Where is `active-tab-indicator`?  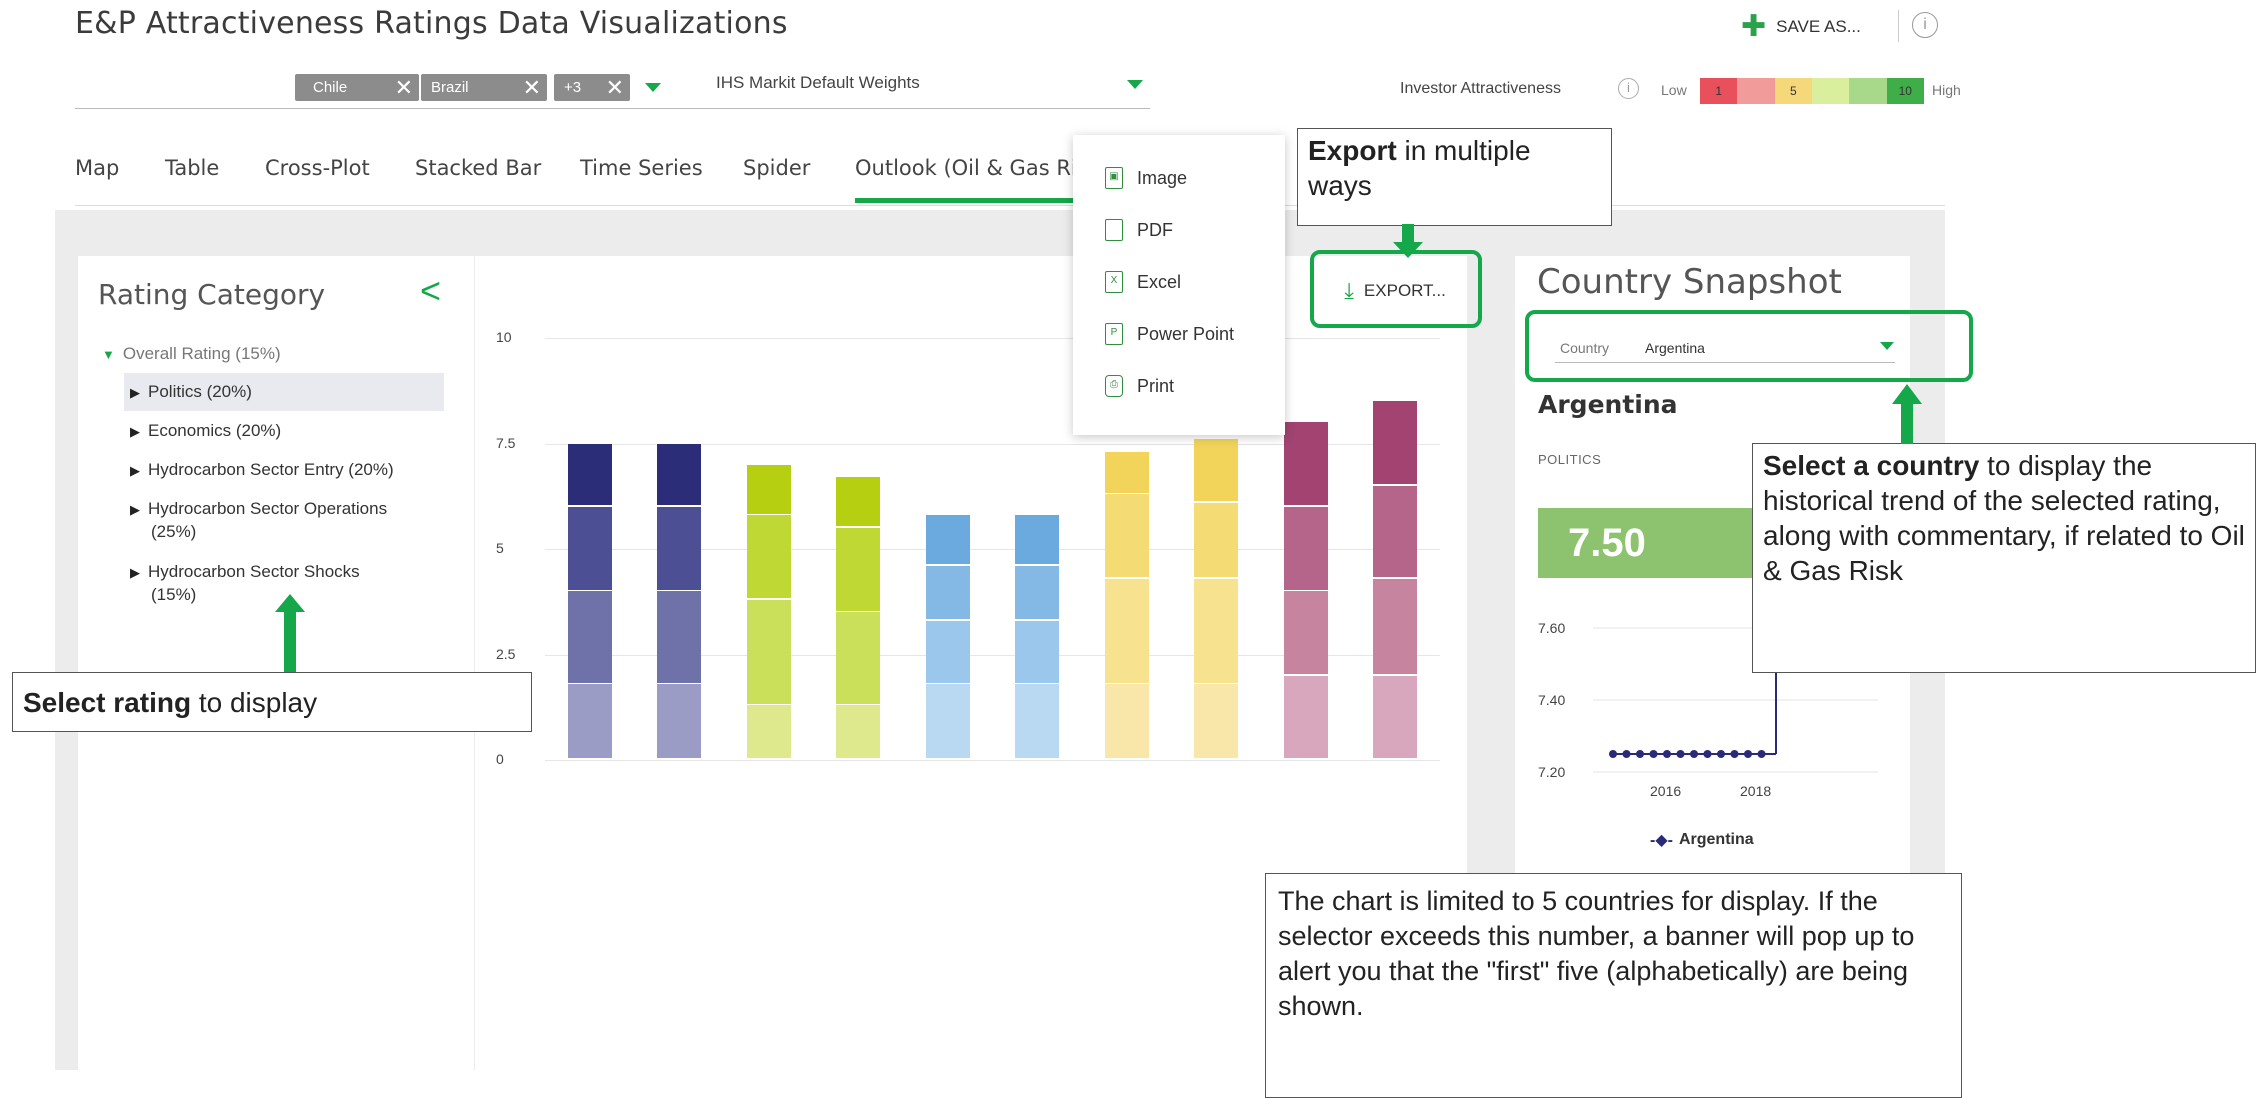 active-tab-indicator is located at coordinates (975, 200).